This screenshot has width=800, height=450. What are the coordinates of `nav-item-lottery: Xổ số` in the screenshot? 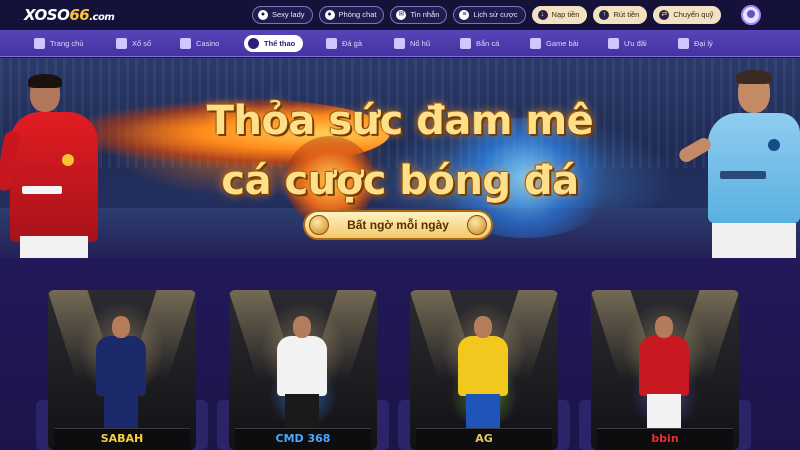 It's located at (135, 43).